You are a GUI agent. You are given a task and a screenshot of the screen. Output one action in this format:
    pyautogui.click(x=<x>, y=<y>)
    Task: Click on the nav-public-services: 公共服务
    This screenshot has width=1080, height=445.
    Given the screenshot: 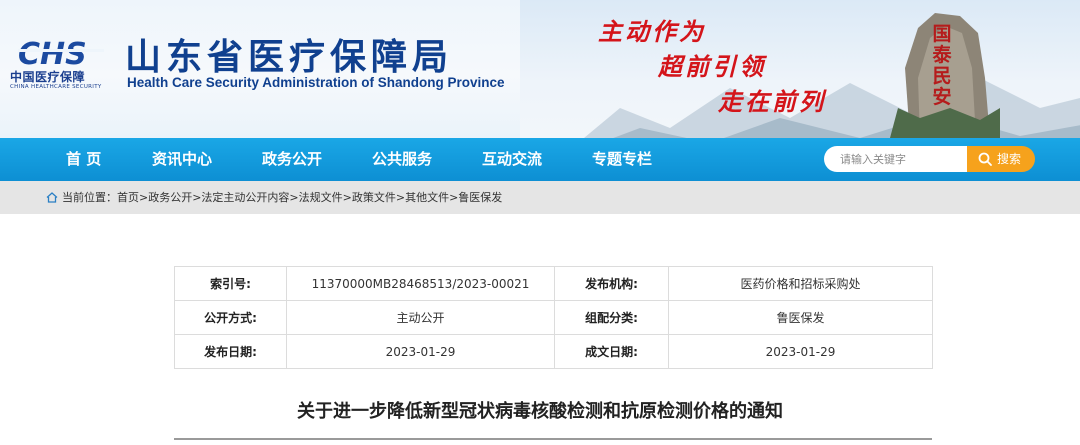 What is the action you would take?
    pyautogui.click(x=402, y=159)
    